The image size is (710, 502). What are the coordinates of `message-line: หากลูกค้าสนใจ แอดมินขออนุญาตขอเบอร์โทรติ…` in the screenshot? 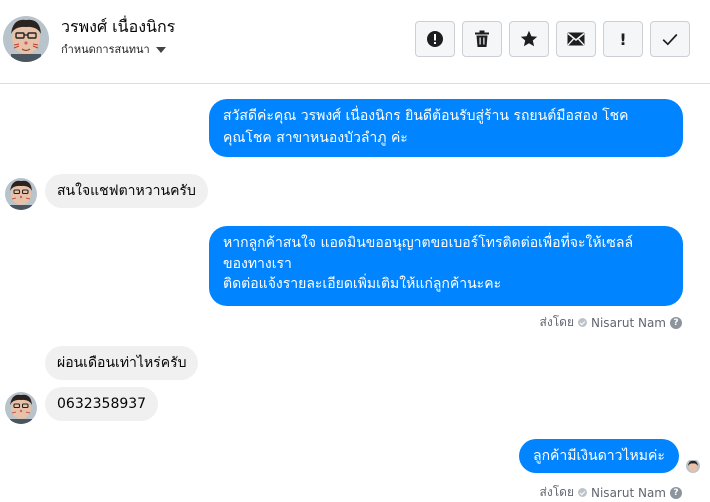 It's located at (428, 243).